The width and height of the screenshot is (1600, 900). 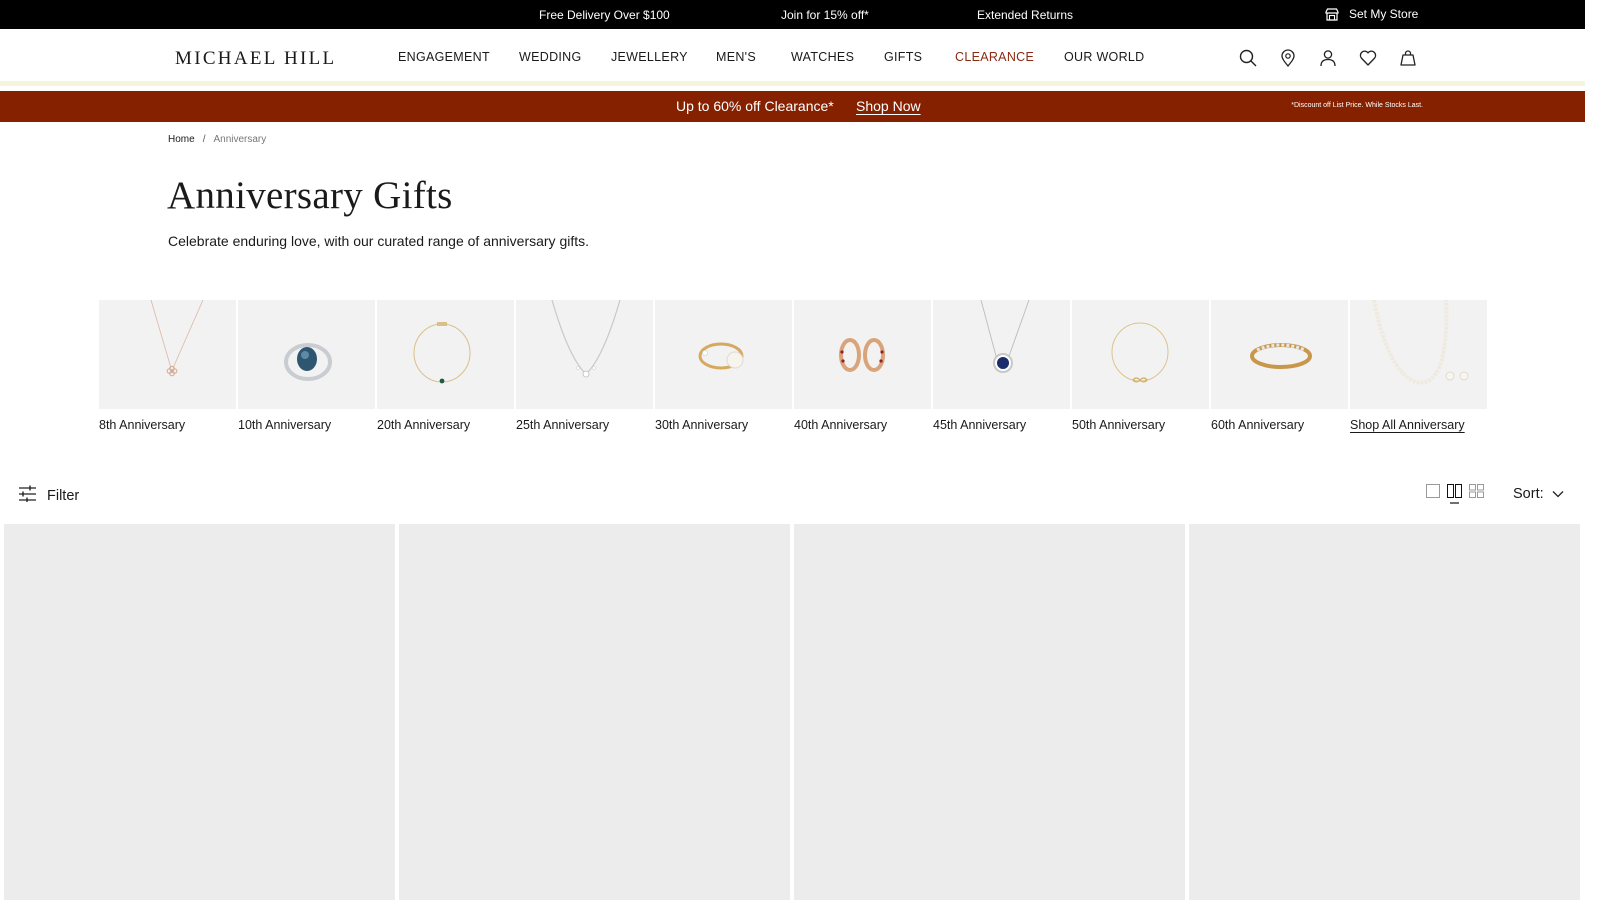 What do you see at coordinates (310, 195) in the screenshot?
I see `page-title: Anniversary Gifts` at bounding box center [310, 195].